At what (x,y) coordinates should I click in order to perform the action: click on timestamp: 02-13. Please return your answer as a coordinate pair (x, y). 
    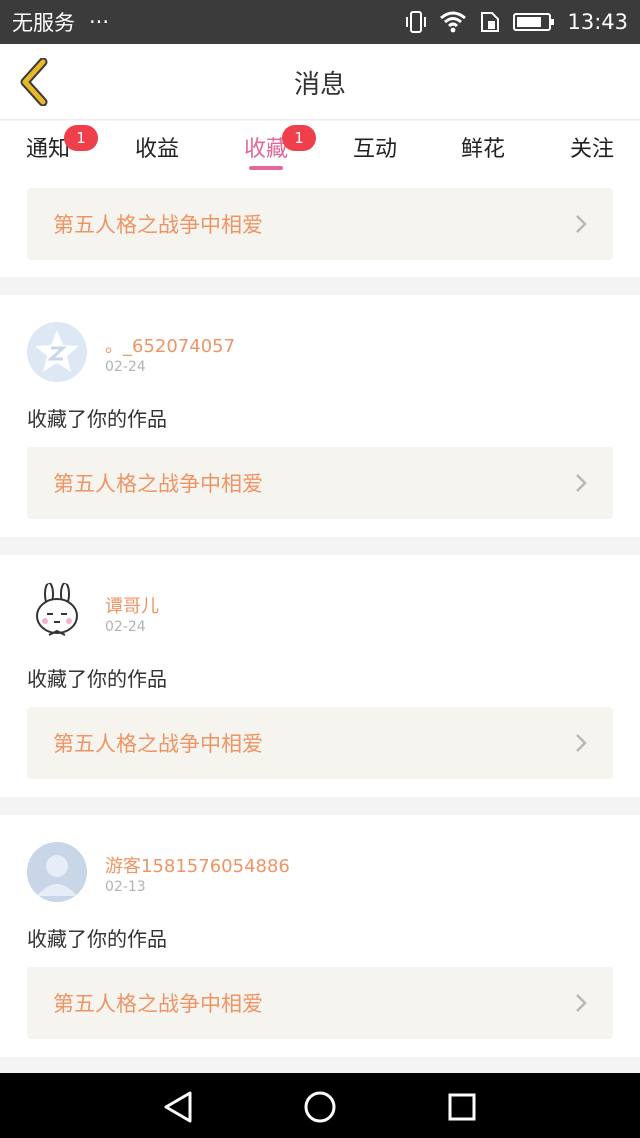
    Looking at the image, I should click on (125, 887).